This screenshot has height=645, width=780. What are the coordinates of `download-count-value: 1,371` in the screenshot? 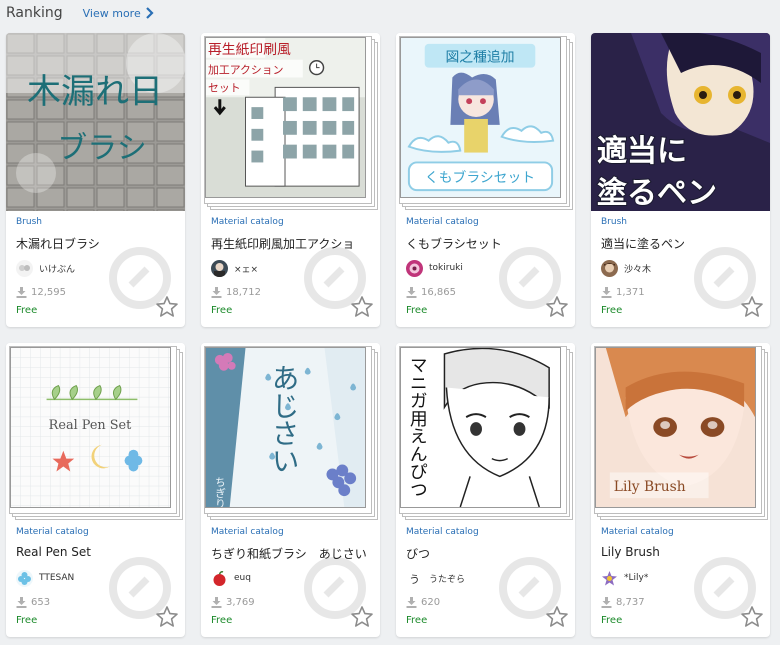 It's located at (630, 292).